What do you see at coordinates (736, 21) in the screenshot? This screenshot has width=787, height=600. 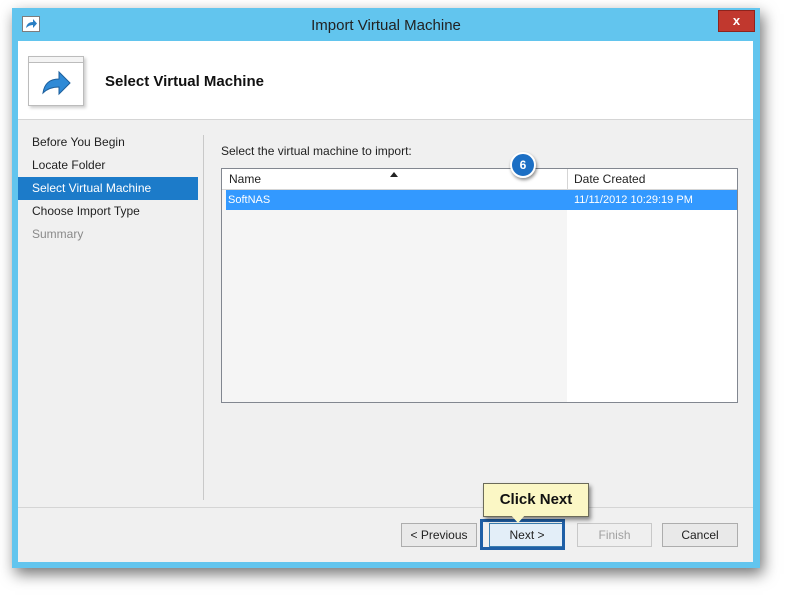 I see `close-button: x` at bounding box center [736, 21].